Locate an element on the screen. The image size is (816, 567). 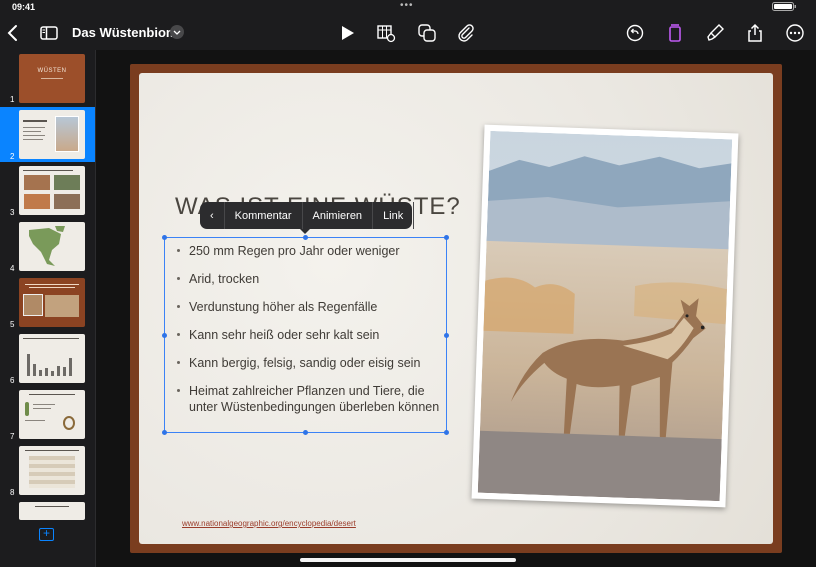
share-button is located at coordinates (755, 33).